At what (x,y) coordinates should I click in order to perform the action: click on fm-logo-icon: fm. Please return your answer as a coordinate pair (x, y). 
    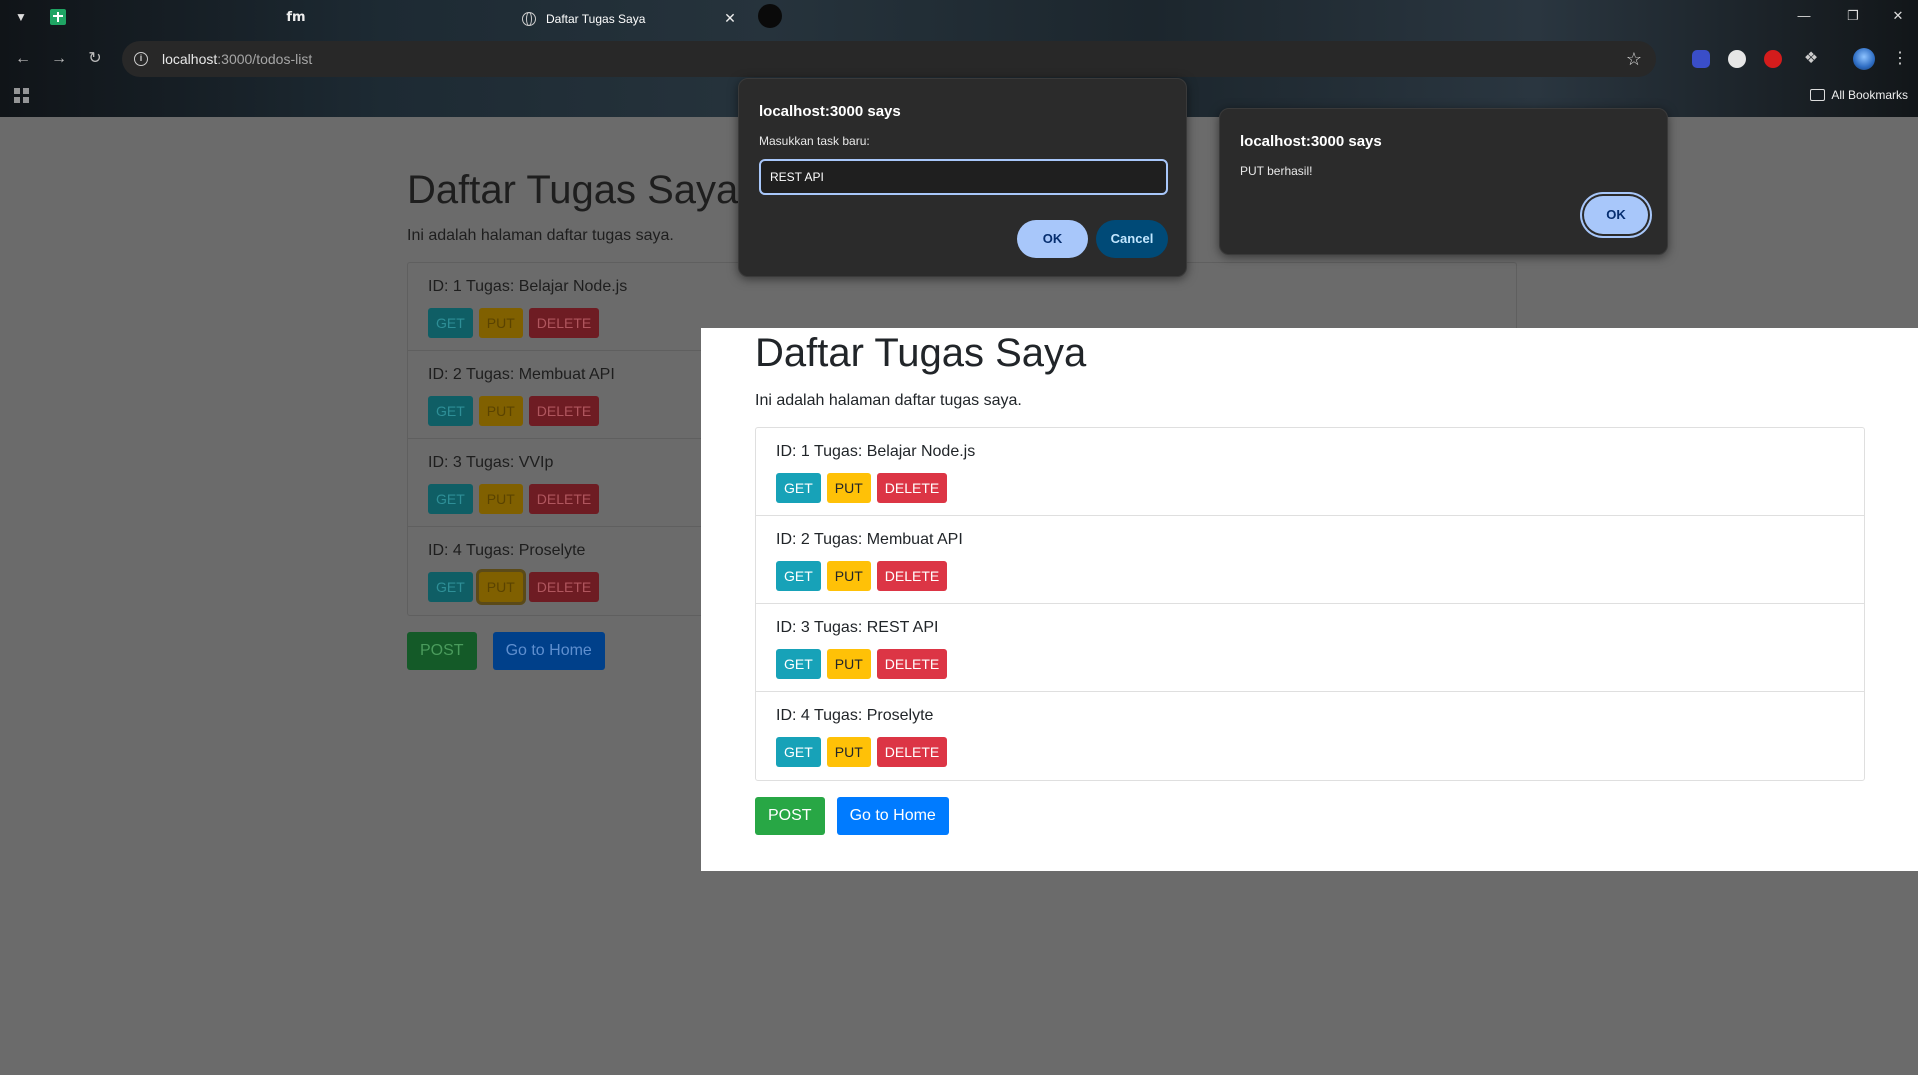
    Looking at the image, I should click on (296, 17).